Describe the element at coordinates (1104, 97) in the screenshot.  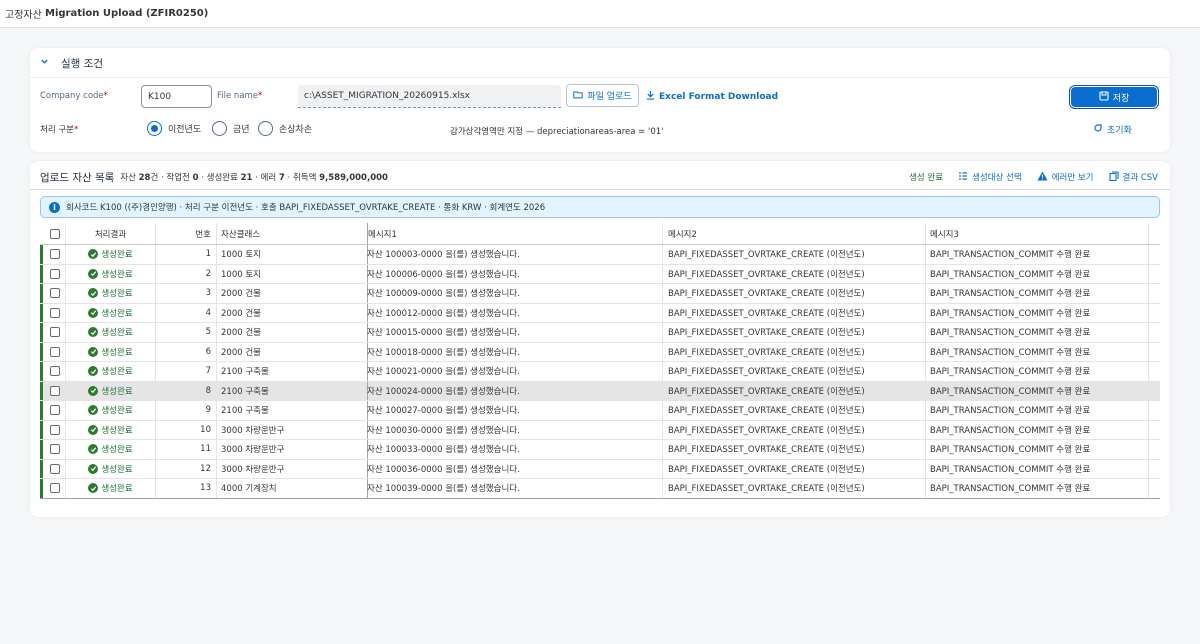
I see `save-icon` at that location.